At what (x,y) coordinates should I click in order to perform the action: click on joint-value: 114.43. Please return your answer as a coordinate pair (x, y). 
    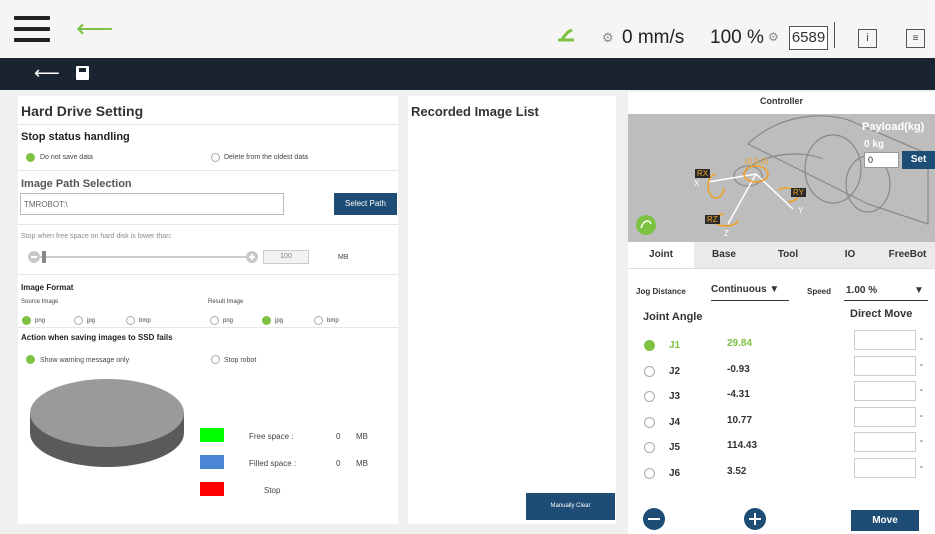
    Looking at the image, I should click on (742, 445).